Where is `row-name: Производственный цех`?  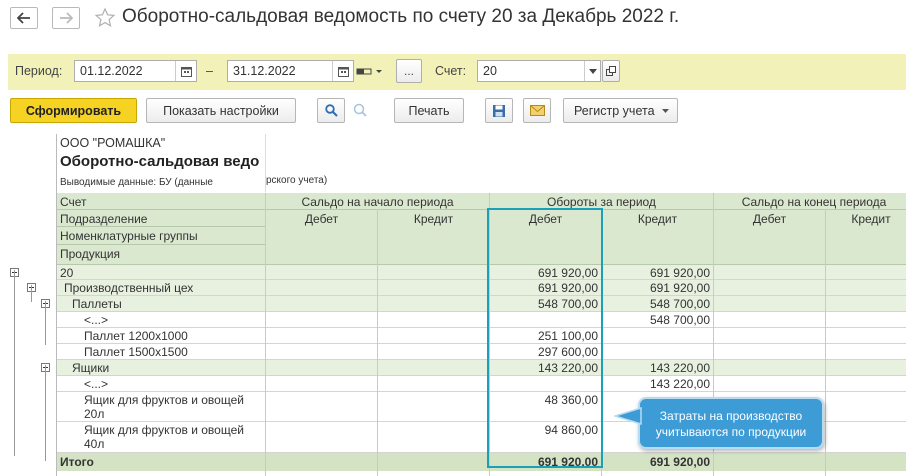
row-name: Производственный цех is located at coordinates (129, 288).